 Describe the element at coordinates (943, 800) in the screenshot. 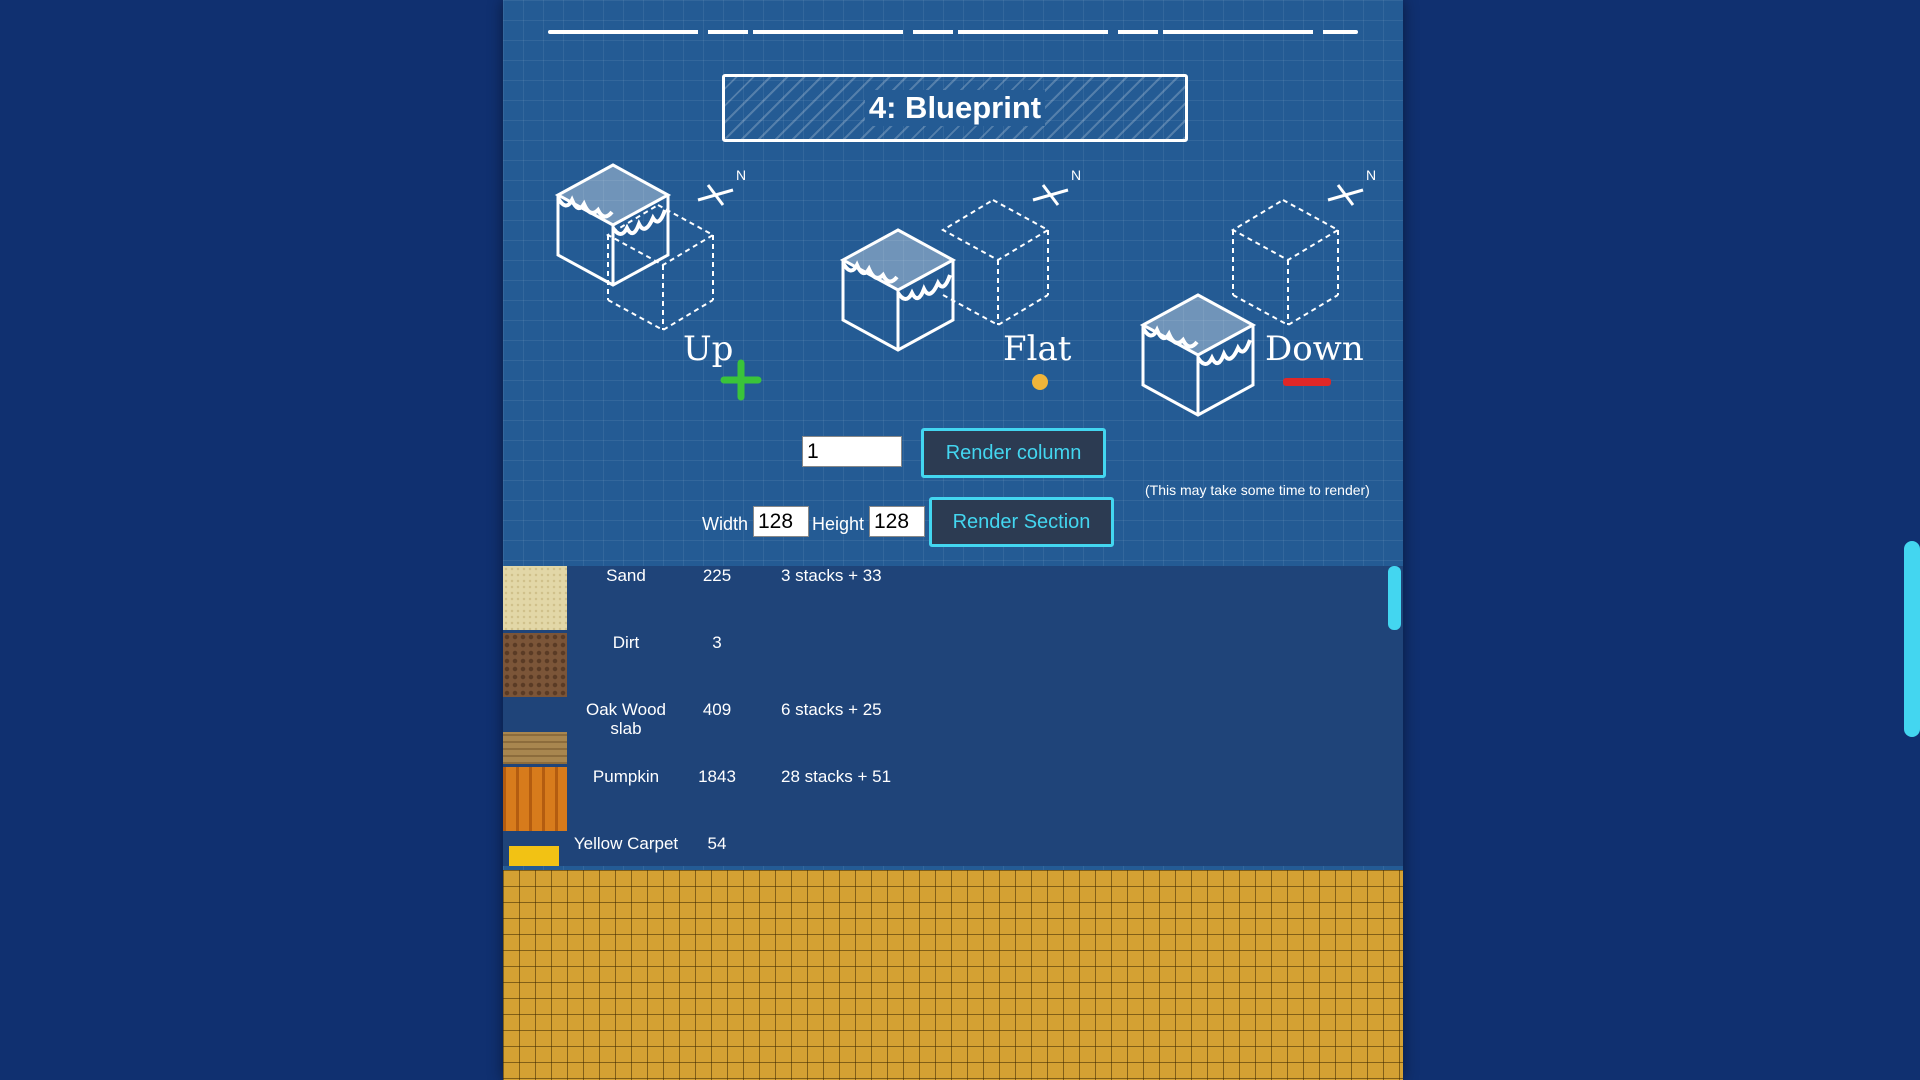

I see `list-item: Pumpkin 1843 28 stacks + 51` at that location.